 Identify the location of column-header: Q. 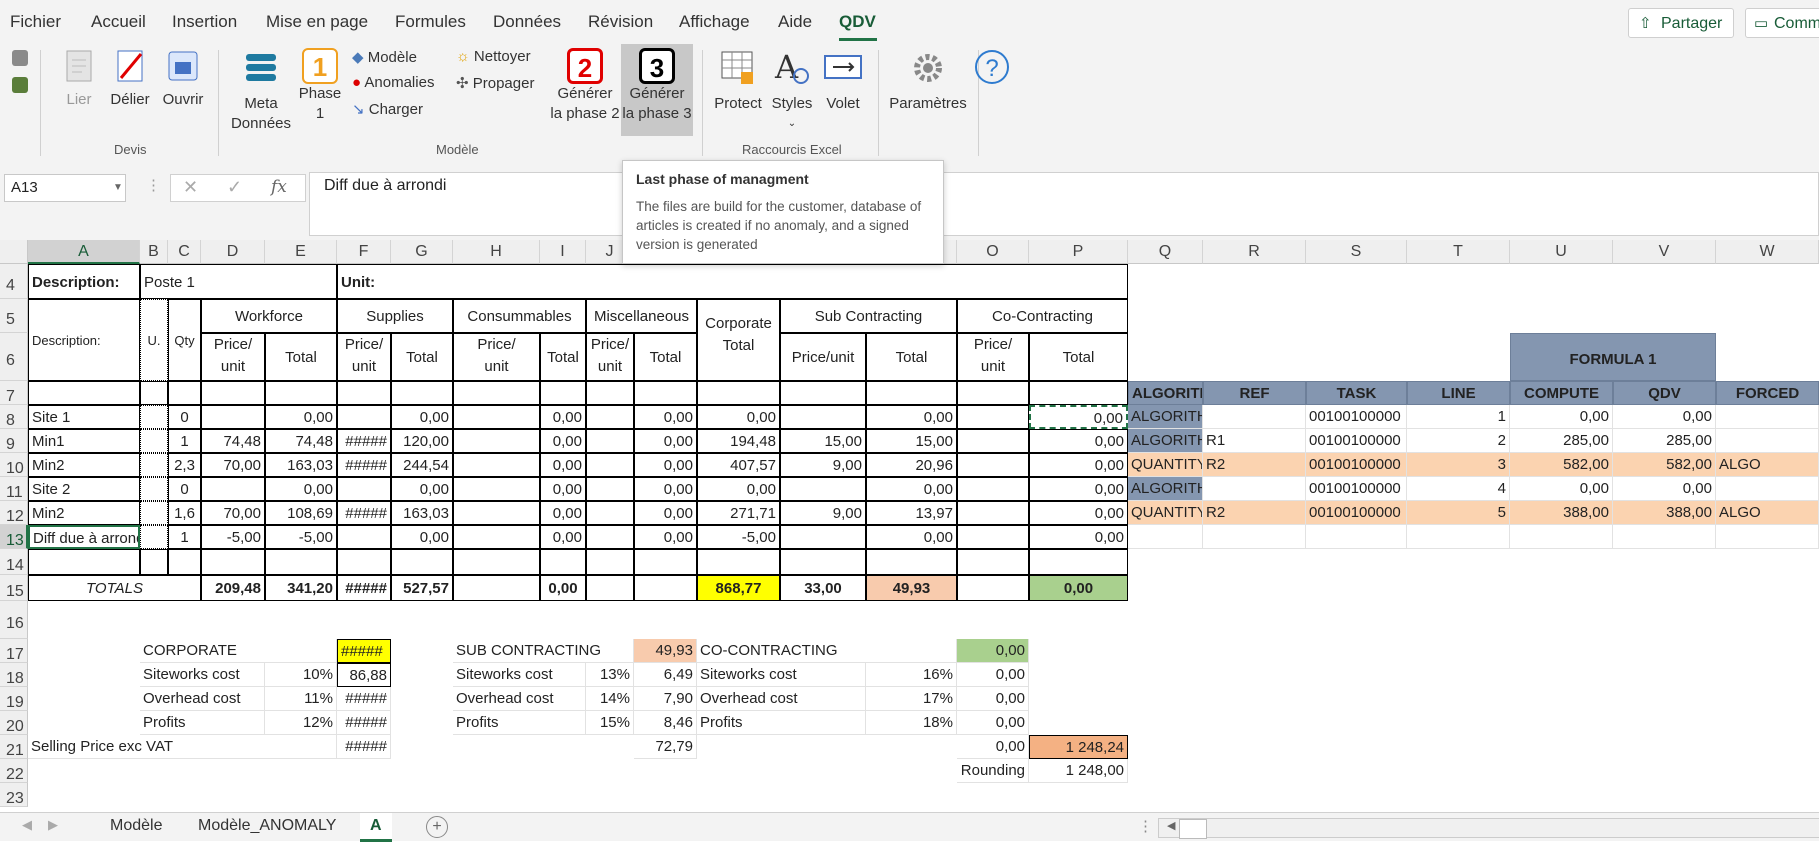
(1165, 252).